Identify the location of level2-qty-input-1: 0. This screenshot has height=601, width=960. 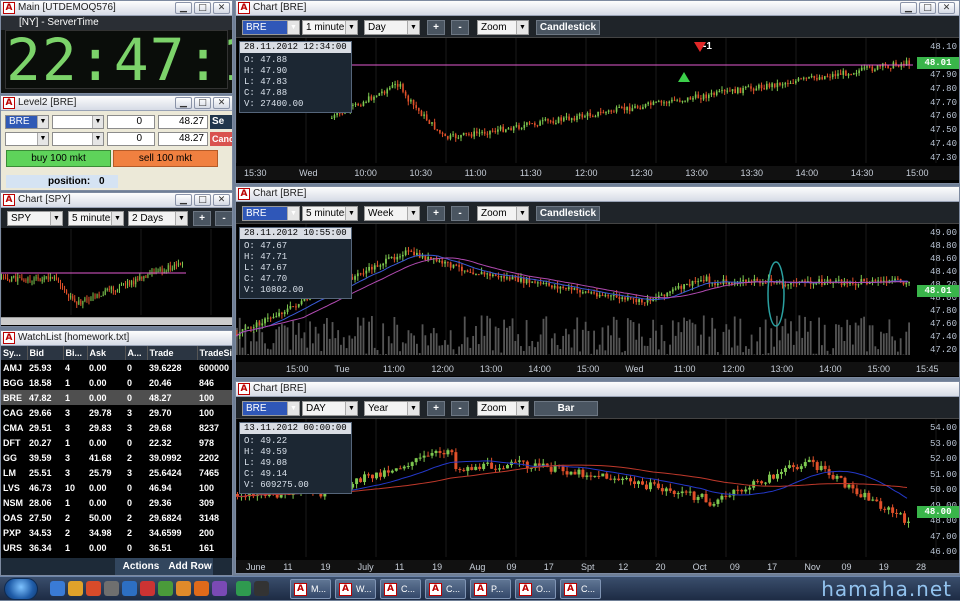
(131, 122).